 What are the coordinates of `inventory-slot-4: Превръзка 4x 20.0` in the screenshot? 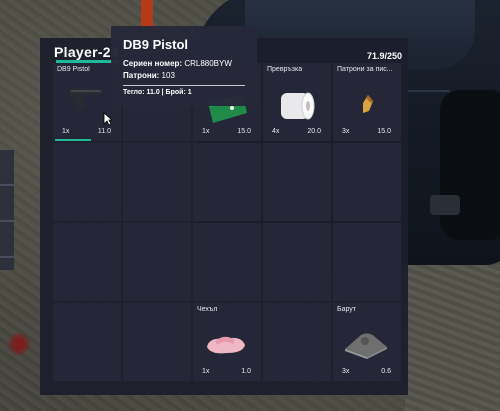 It's located at (297, 102).